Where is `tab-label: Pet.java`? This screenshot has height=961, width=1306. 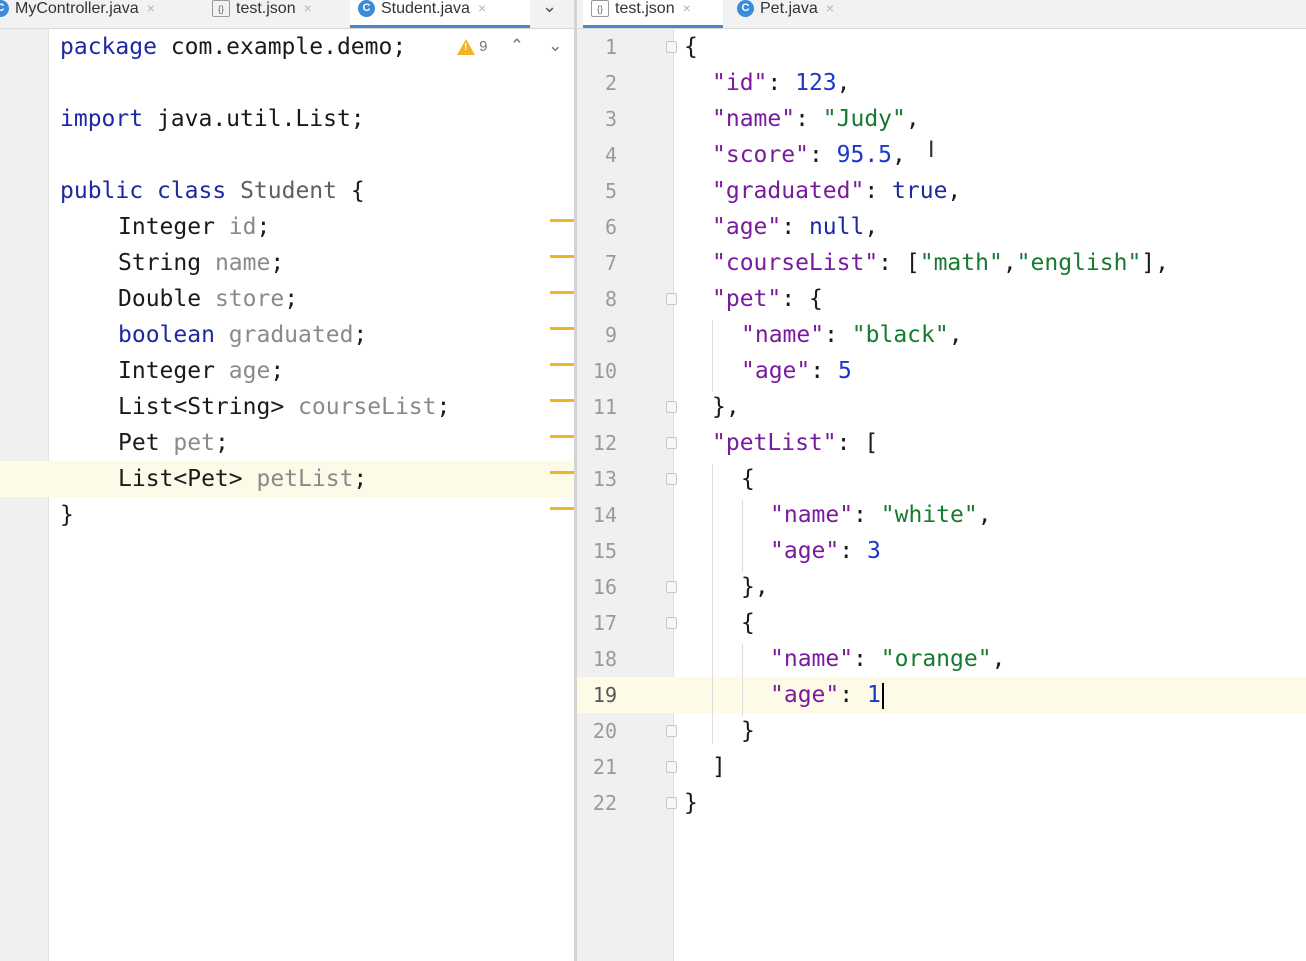 tab-label: Pet.java is located at coordinates (789, 8).